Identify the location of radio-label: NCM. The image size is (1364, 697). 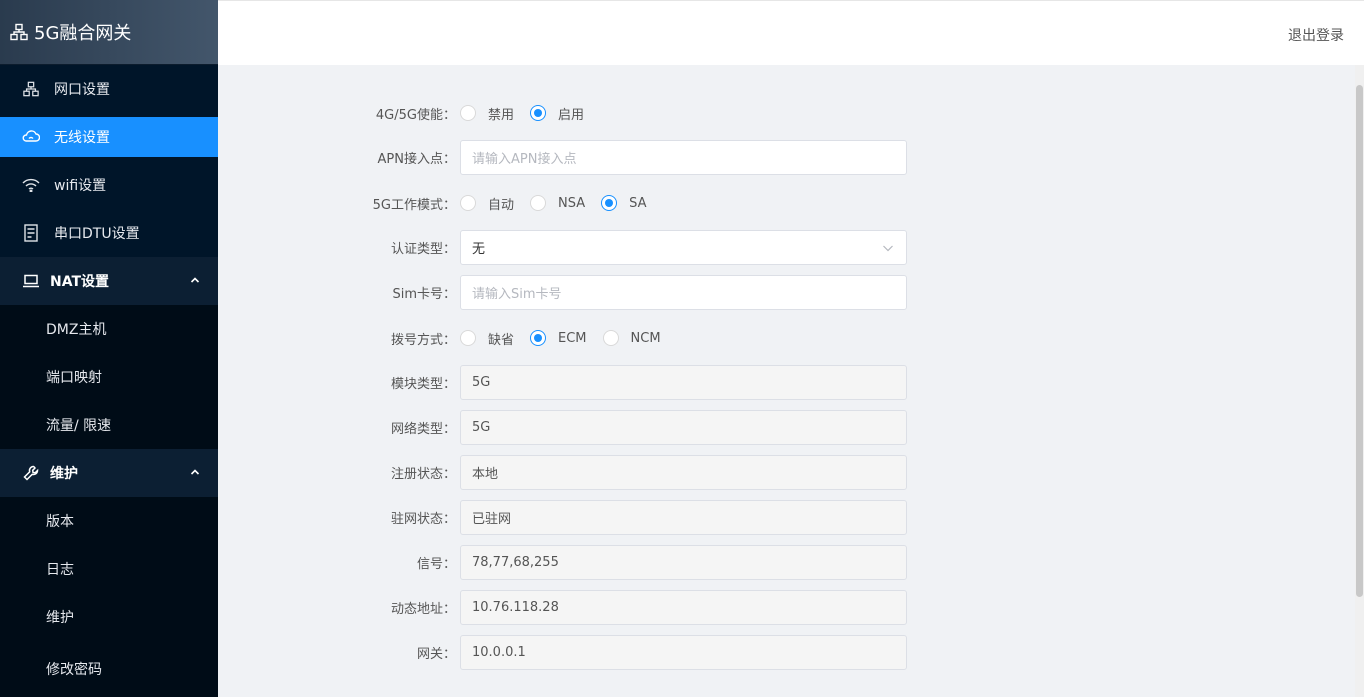
(645, 338).